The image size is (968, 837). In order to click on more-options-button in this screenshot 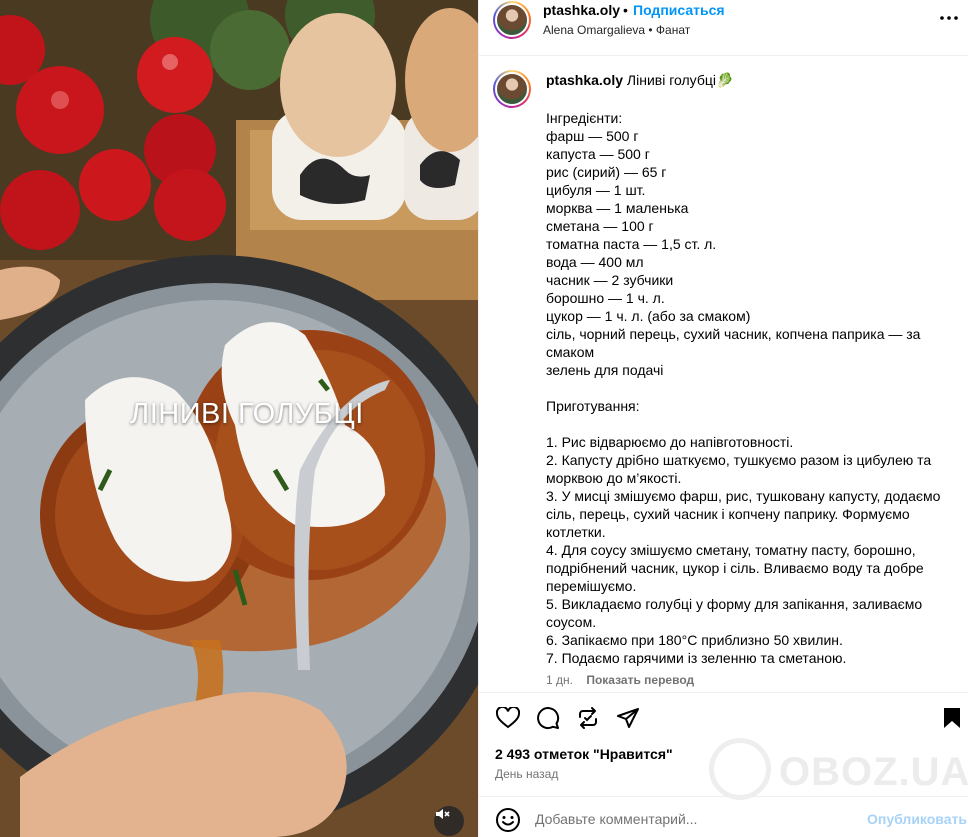, I will do `click(949, 18)`.